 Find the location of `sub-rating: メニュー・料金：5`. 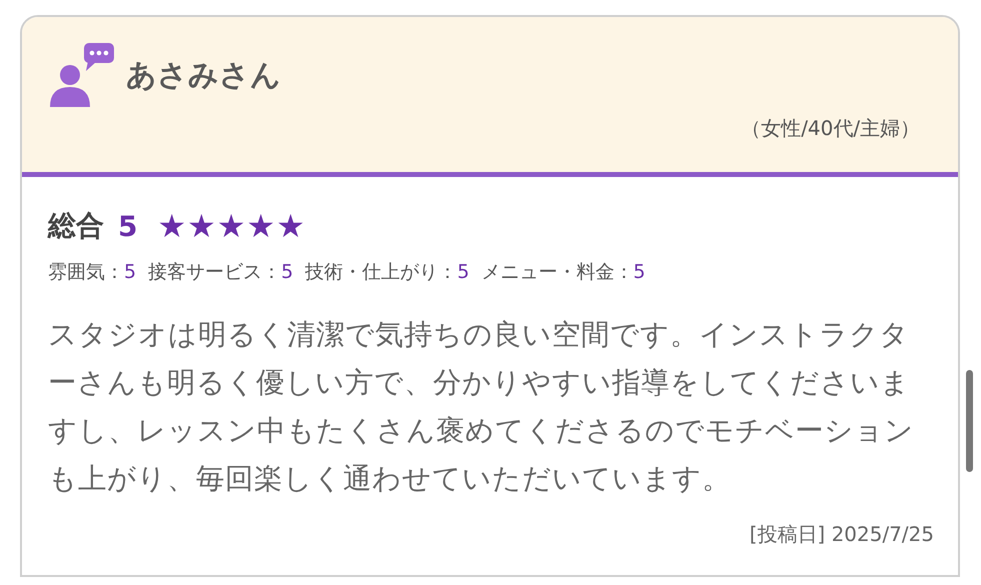

sub-rating: メニュー・料金：5 is located at coordinates (563, 272).